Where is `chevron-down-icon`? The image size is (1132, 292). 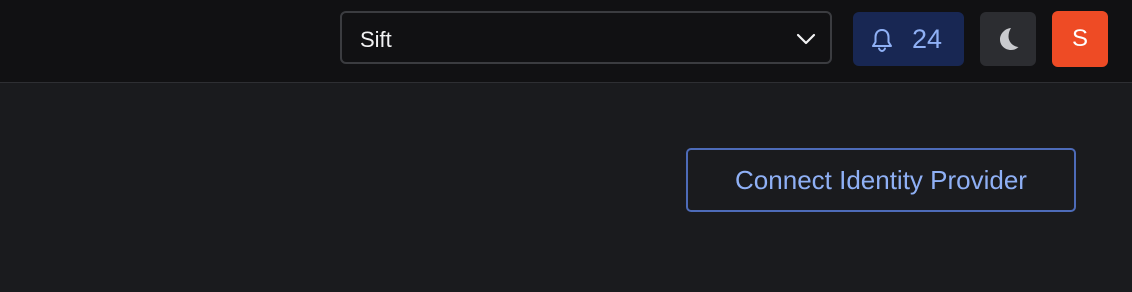
chevron-down-icon is located at coordinates (806, 39).